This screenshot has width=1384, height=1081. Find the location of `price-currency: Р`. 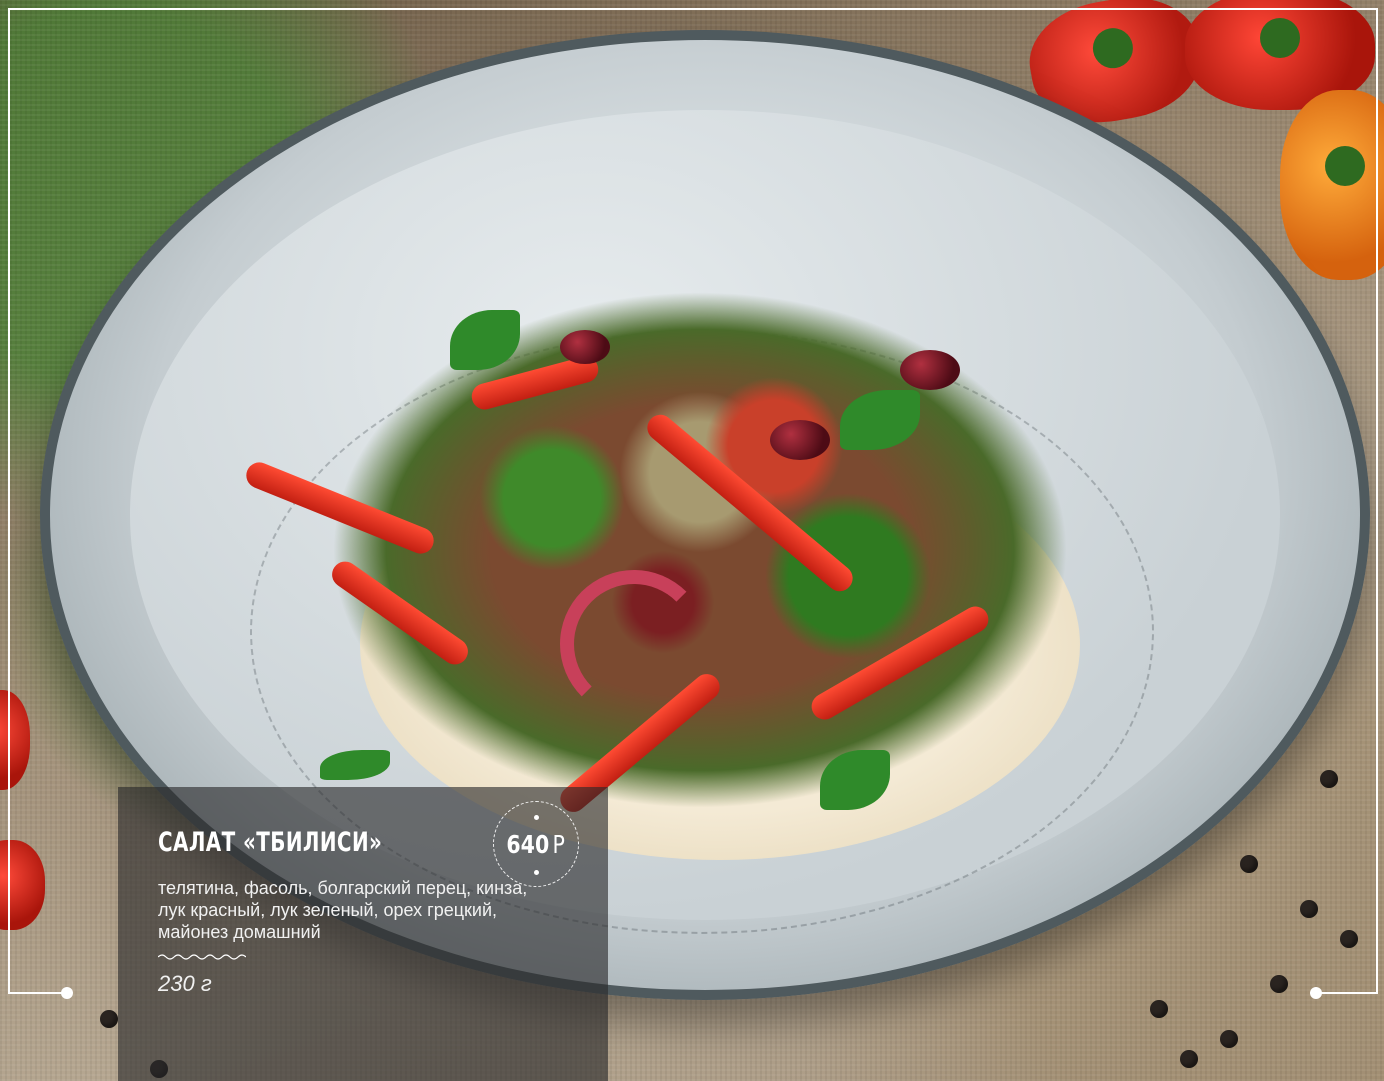

price-currency: Р is located at coordinates (559, 844).